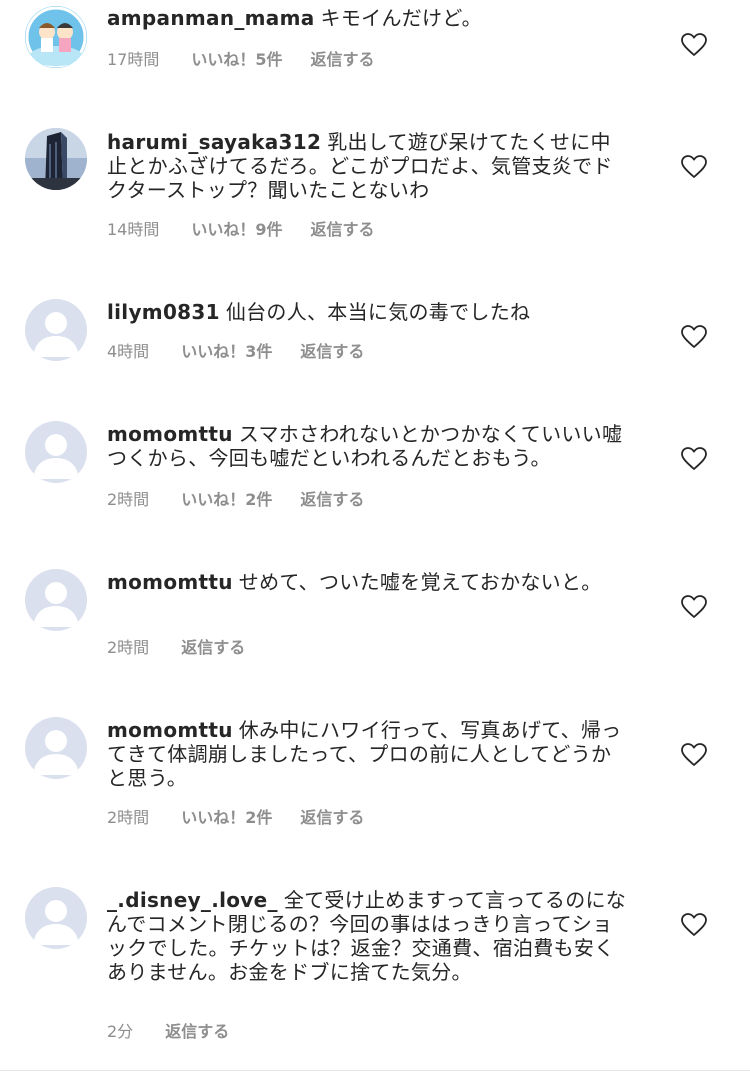  What do you see at coordinates (211, 18) in the screenshot?
I see `comment-username: ampanman_mama` at bounding box center [211, 18].